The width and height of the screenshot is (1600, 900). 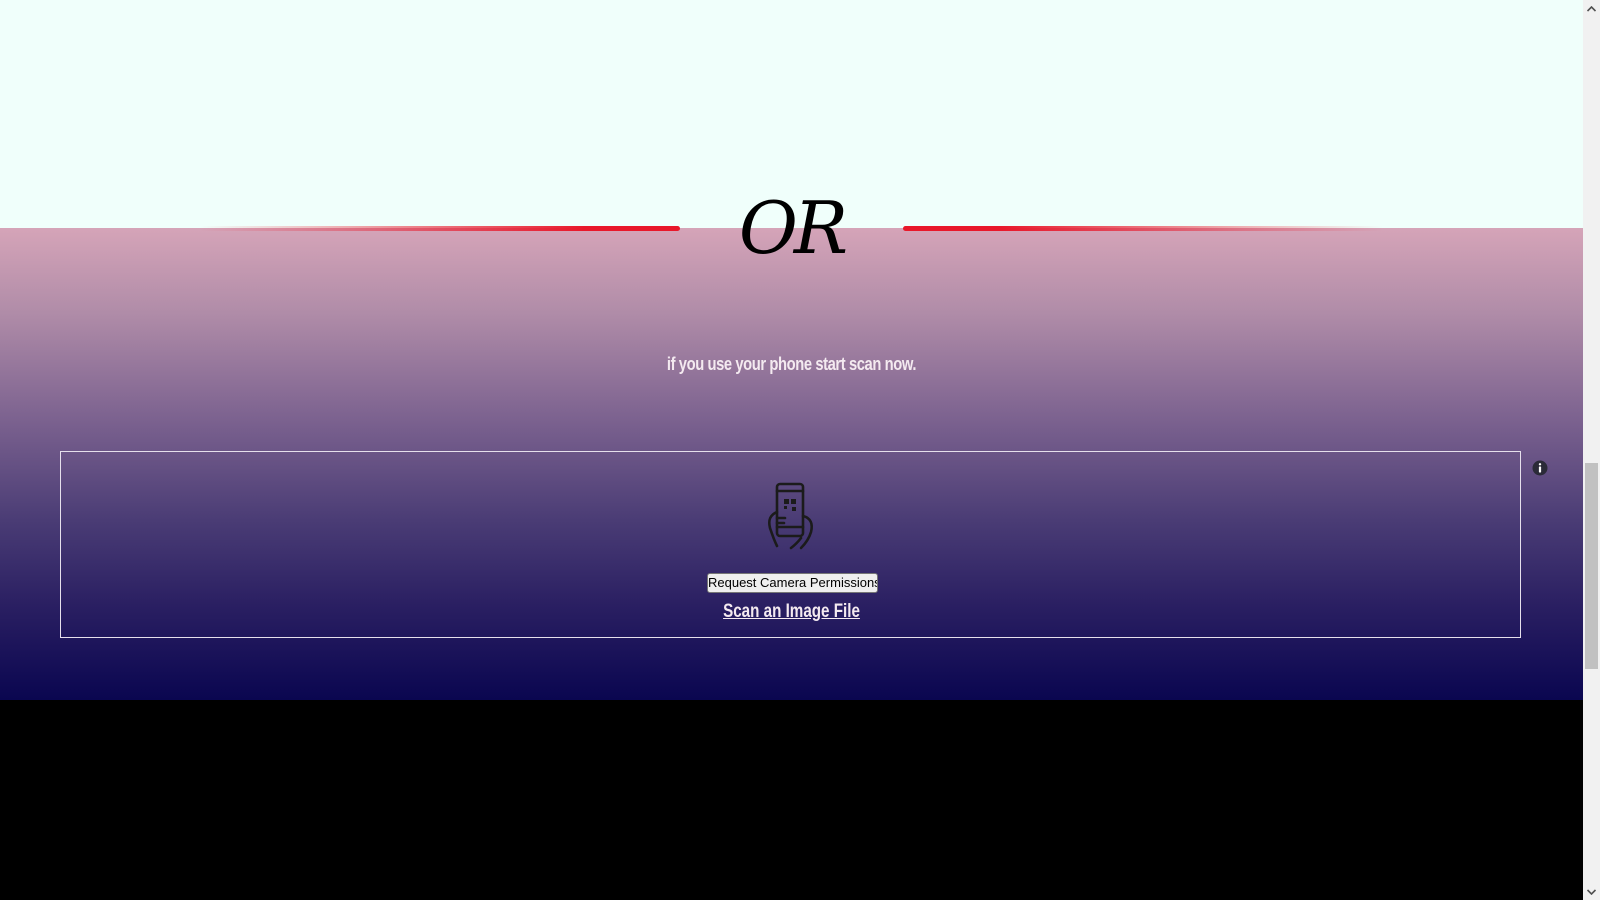 What do you see at coordinates (1591, 566) in the screenshot?
I see `scrollbar-thumb` at bounding box center [1591, 566].